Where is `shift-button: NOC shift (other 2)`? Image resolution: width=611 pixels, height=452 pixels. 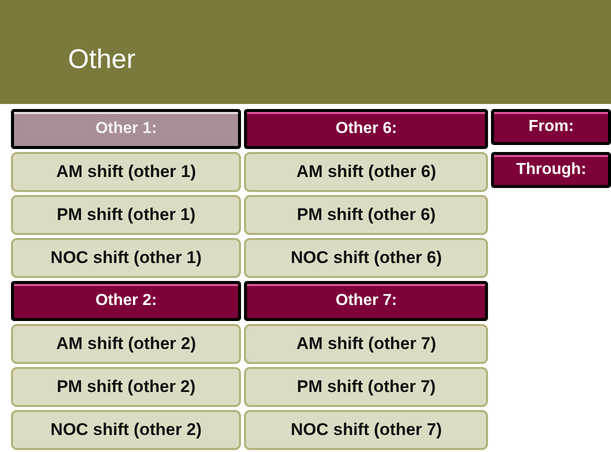
shift-button: NOC shift (other 2) is located at coordinates (126, 430).